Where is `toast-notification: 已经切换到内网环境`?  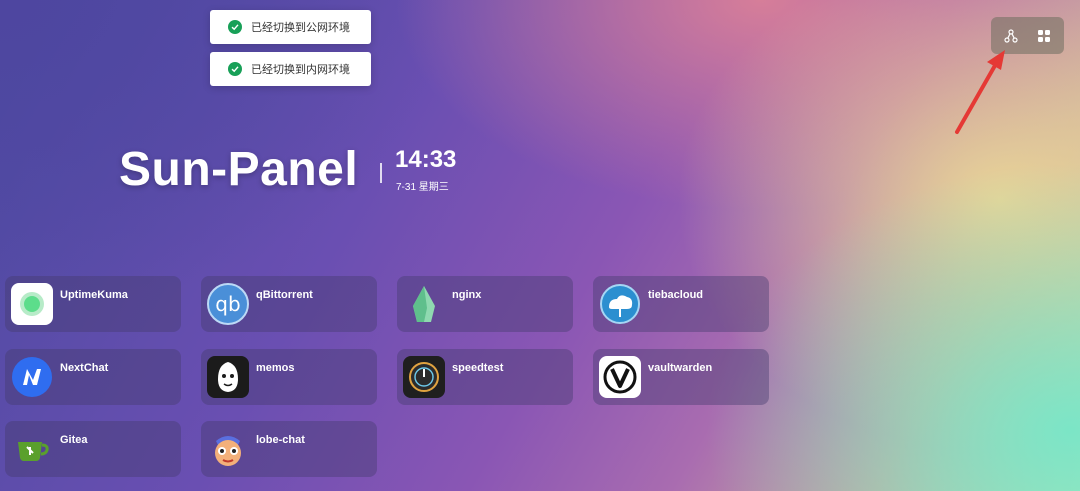 toast-notification: 已经切换到内网环境 is located at coordinates (290, 69).